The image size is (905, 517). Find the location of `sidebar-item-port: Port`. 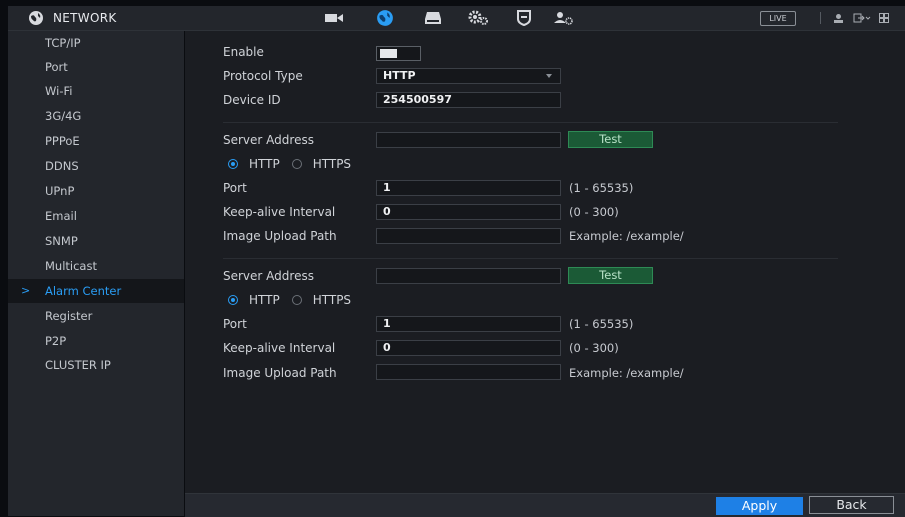

sidebar-item-port: Port is located at coordinates (96, 67).